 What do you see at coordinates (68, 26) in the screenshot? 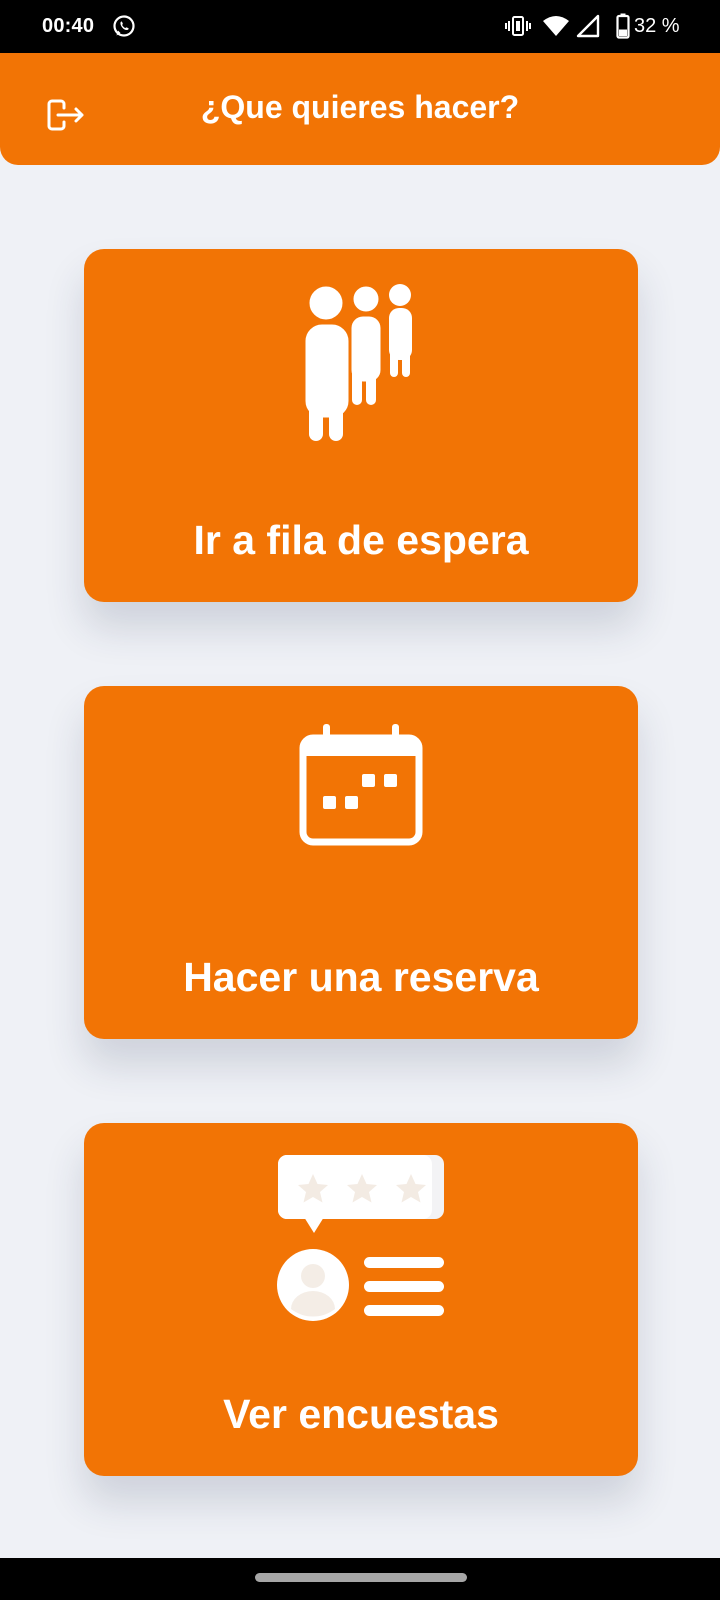
I see `status-time: 00:40` at bounding box center [68, 26].